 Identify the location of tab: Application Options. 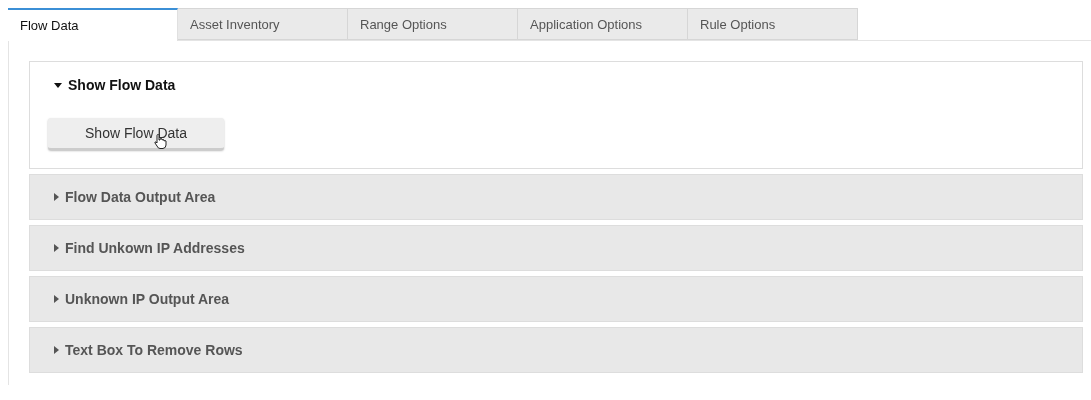
(603, 24).